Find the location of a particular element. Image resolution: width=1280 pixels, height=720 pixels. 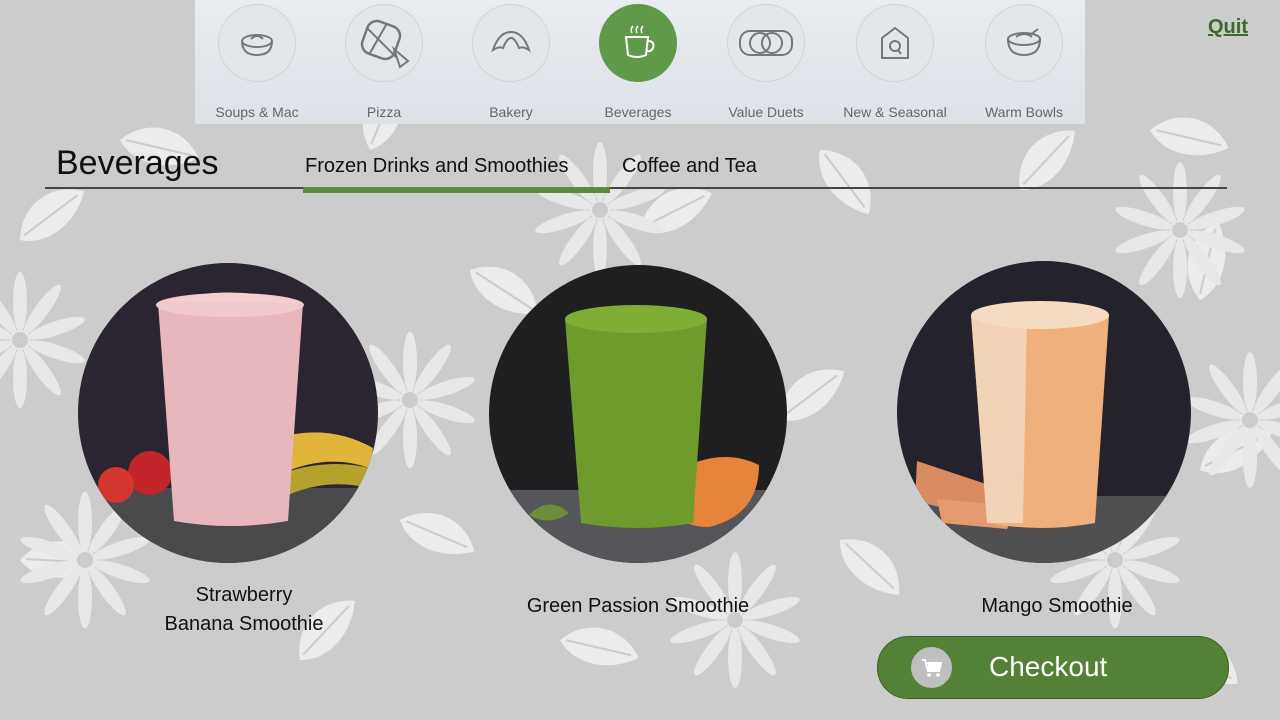

category-beverages: Beverages is located at coordinates (638, 60).